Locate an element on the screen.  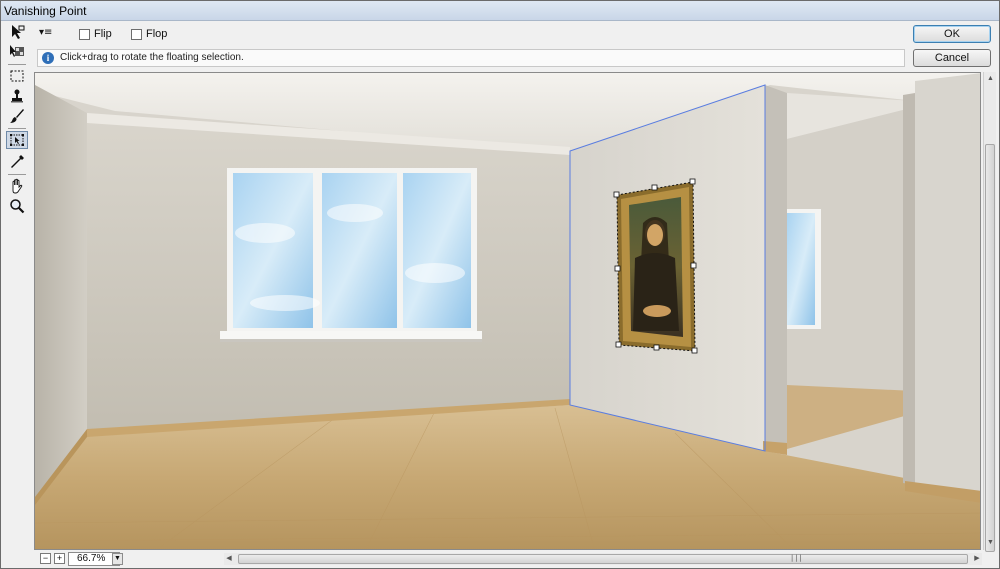
transform-tool is located at coordinates (17, 140).